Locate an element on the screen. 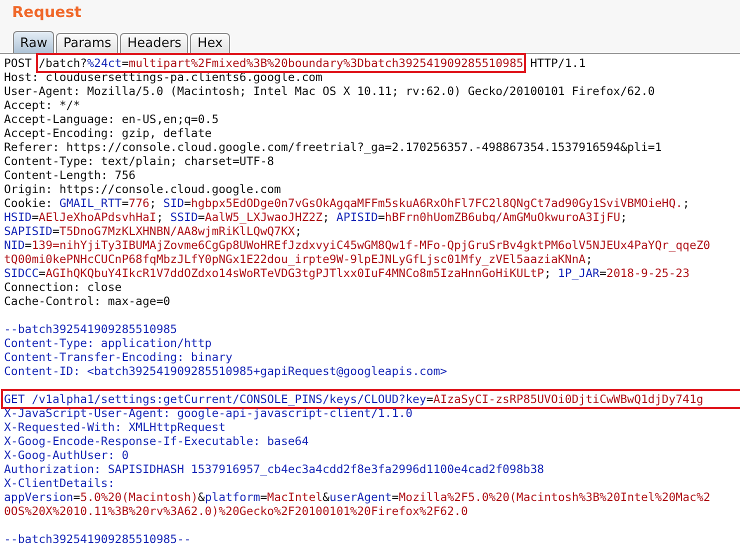  code-text: Origin: https://console.cloud.google.com is located at coordinates (142, 189).